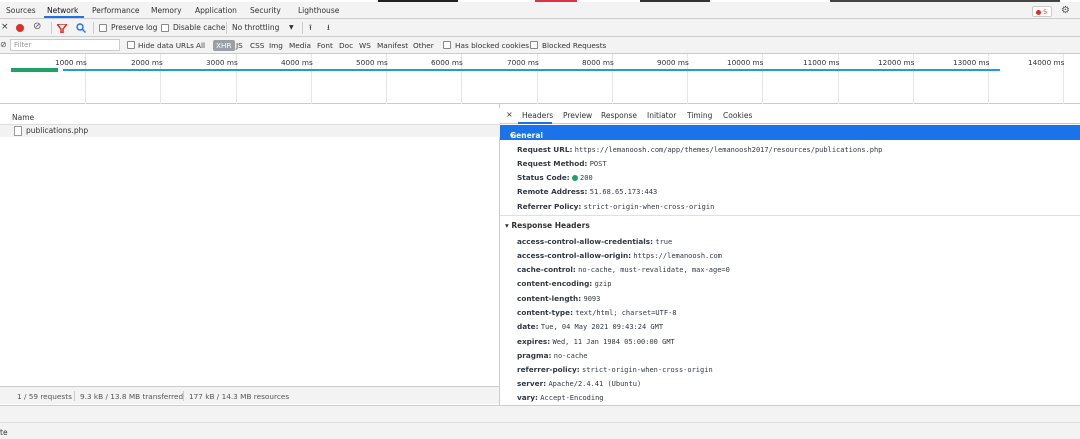 Image resolution: width=1080 pixels, height=439 pixels. What do you see at coordinates (590, 326) in the screenshot?
I see `header-row: date: Tue, 04 May 2021 09:43:24 GMT` at bounding box center [590, 326].